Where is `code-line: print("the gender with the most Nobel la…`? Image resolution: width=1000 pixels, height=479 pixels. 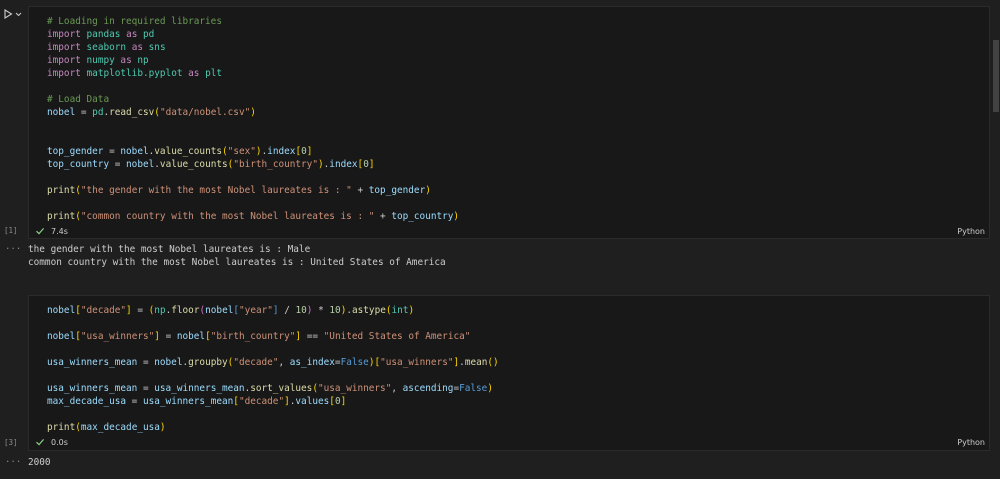
code-line: print("the gender with the most Nobel la… is located at coordinates (239, 190).